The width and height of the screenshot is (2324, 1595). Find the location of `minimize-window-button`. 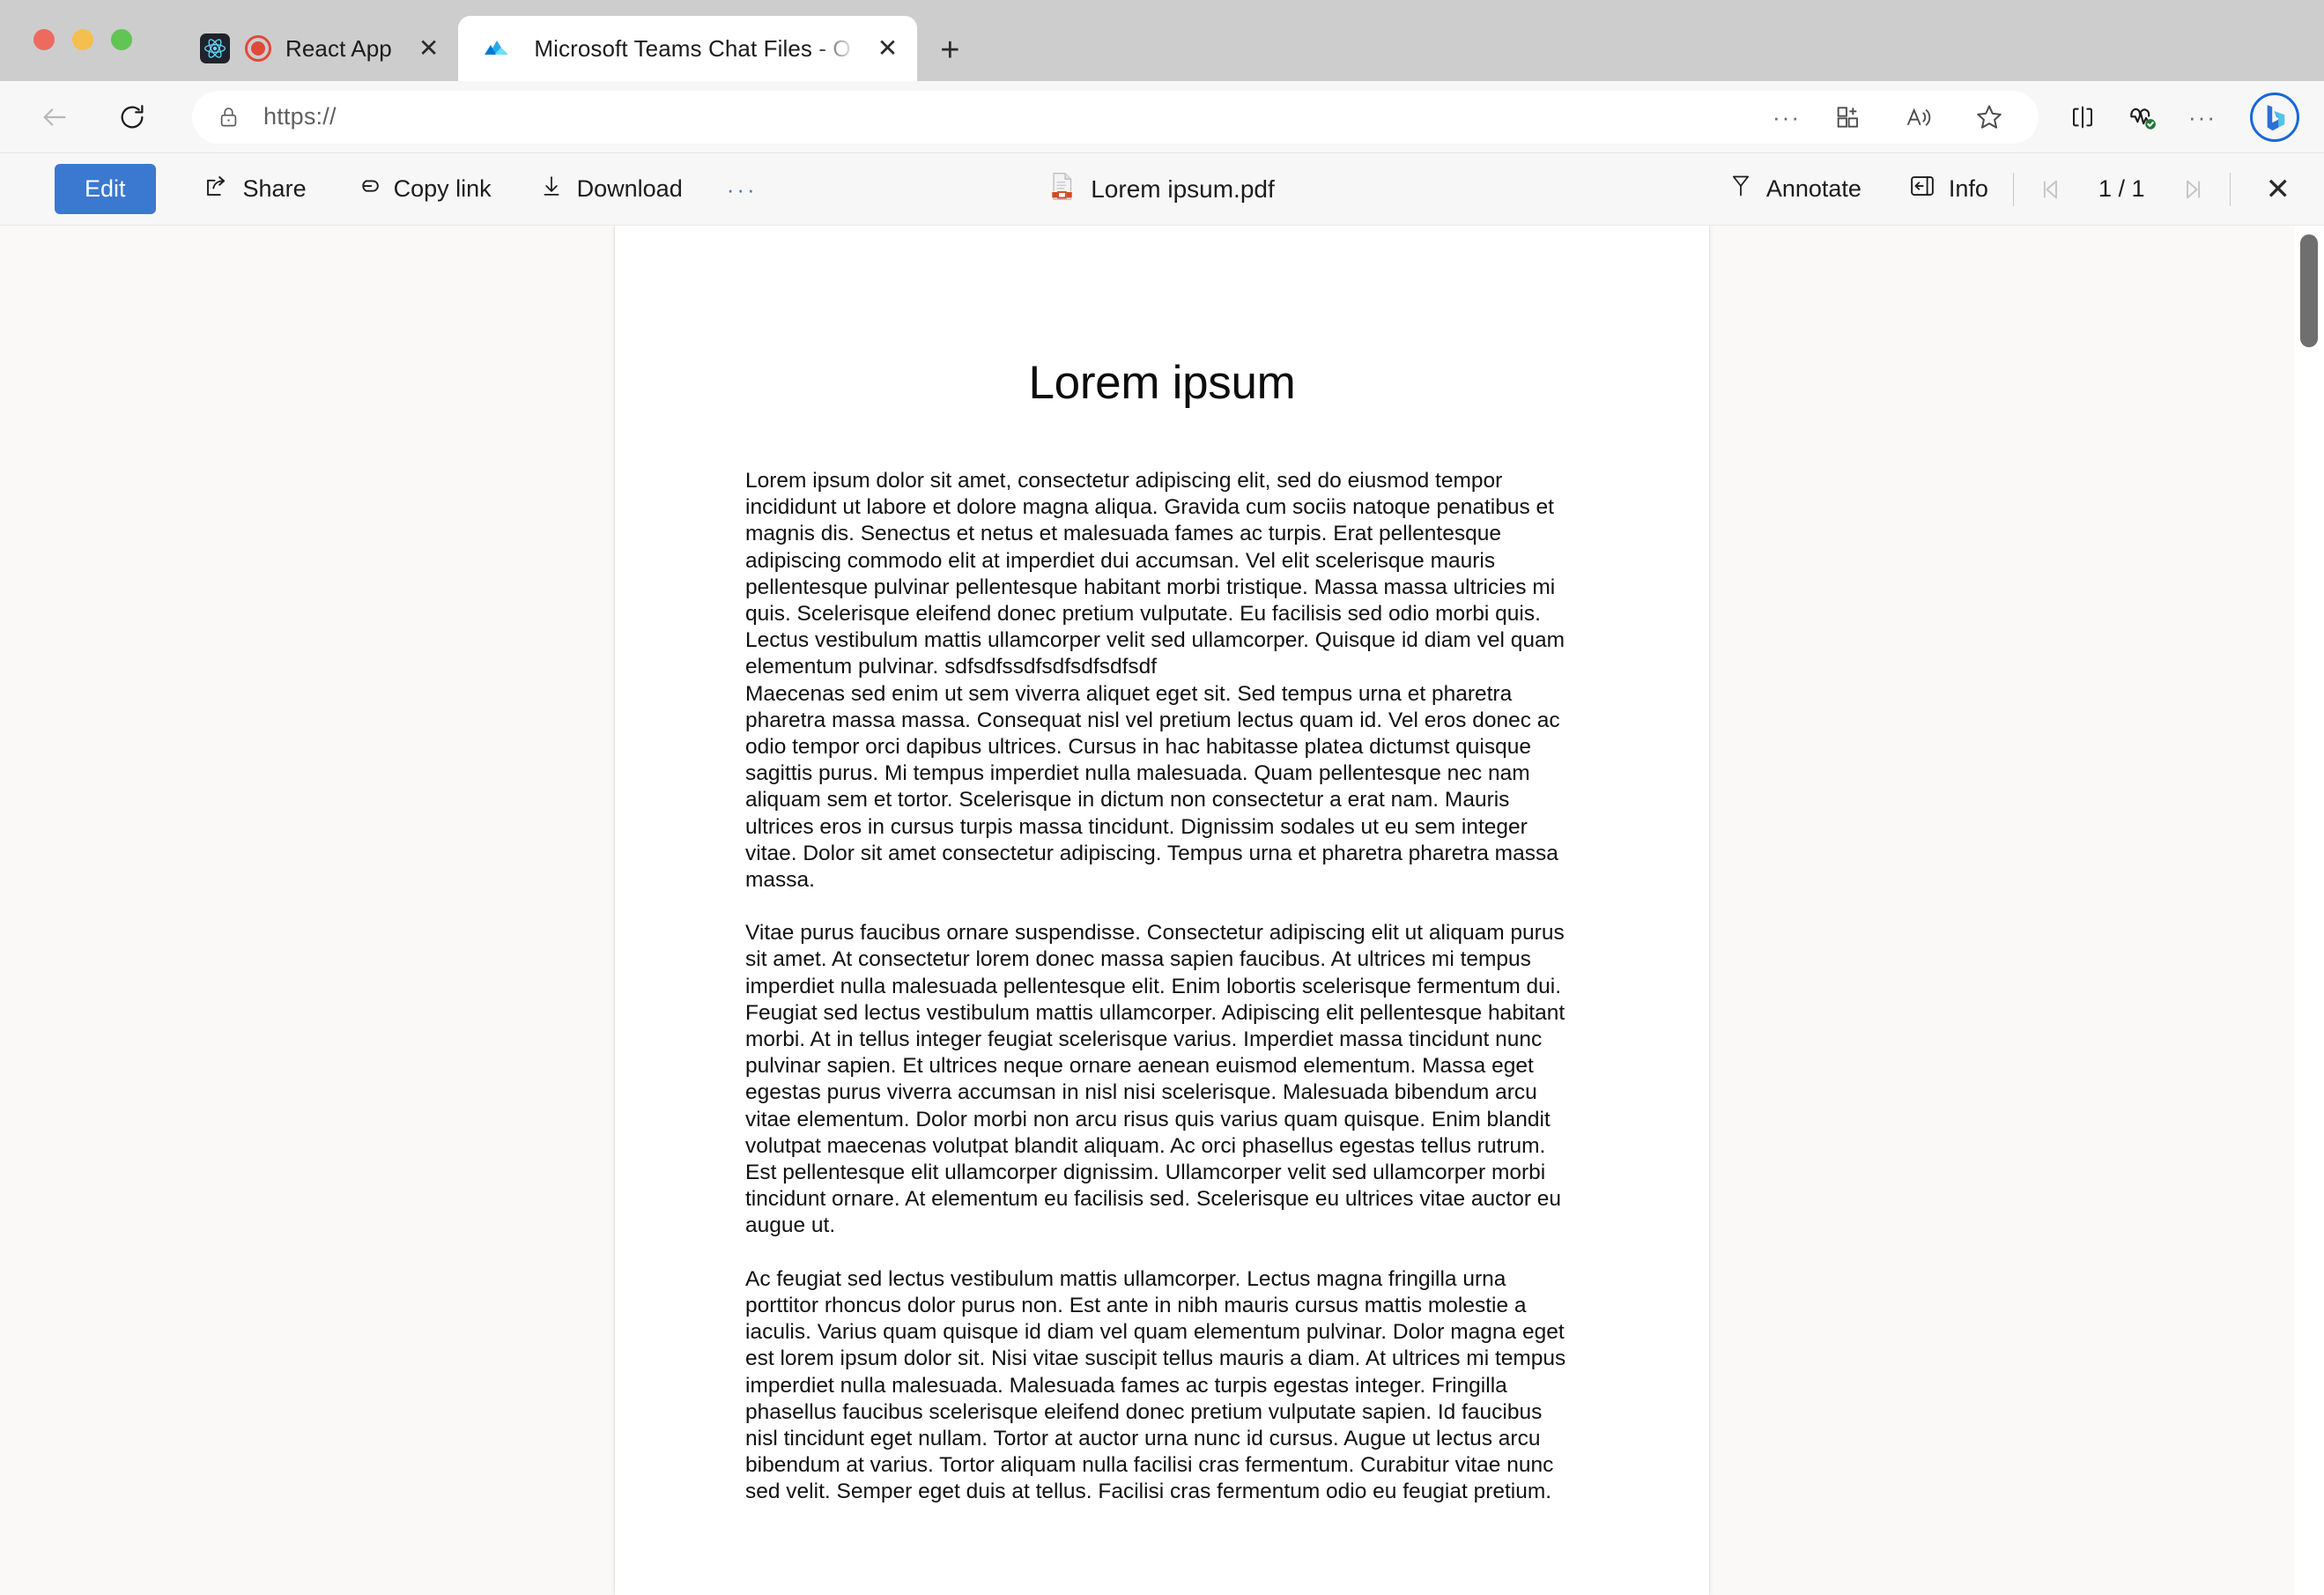

minimize-window-button is located at coordinates (82, 39).